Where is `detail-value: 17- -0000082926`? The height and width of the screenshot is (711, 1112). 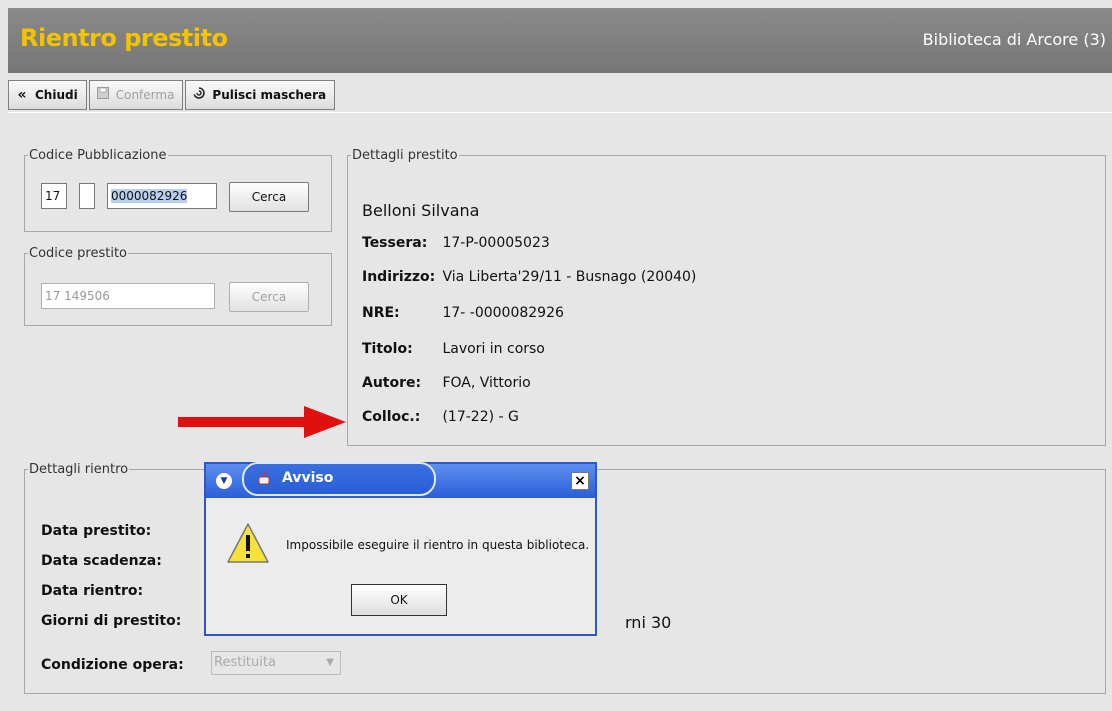 detail-value: 17- -0000082926 is located at coordinates (503, 313).